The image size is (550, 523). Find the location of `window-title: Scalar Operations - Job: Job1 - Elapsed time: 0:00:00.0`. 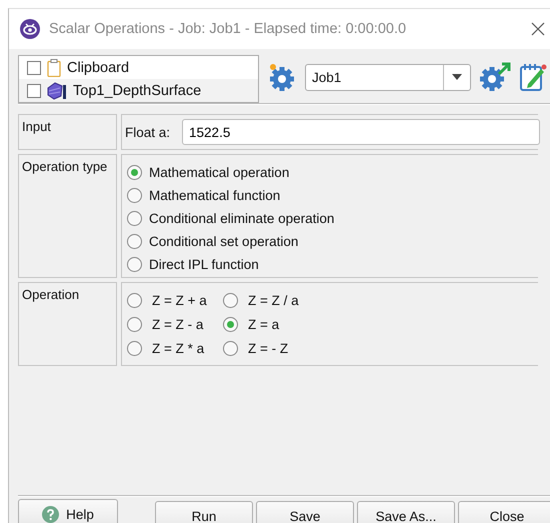

window-title: Scalar Operations - Job: Job1 - Elapsed time: 0:00:00.0 is located at coordinates (227, 29).